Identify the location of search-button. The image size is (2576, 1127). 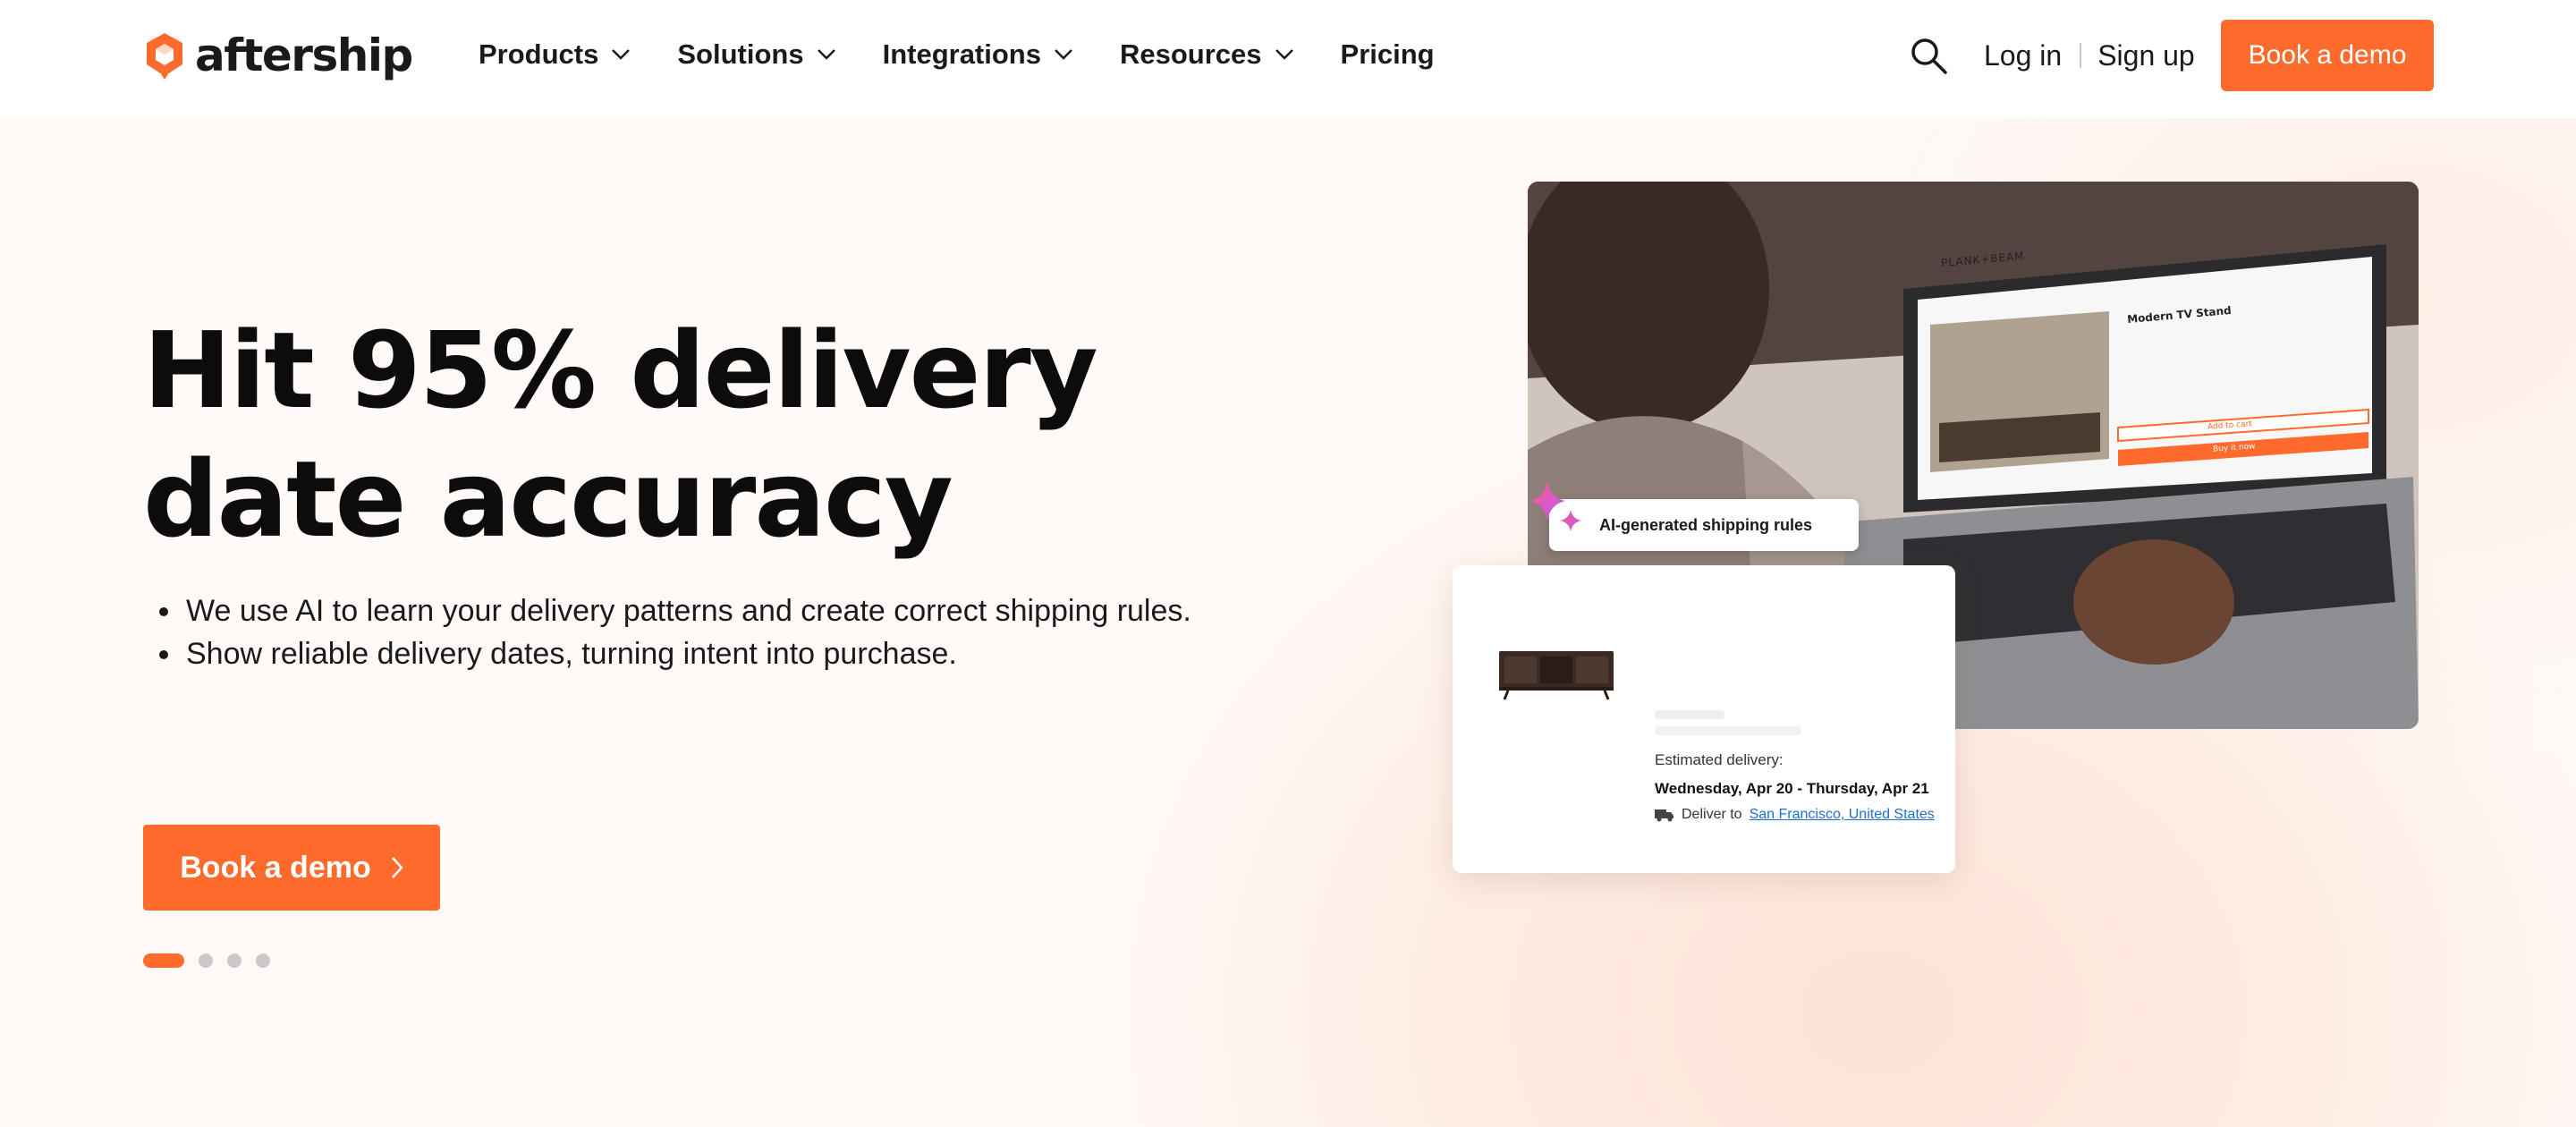
(1928, 55).